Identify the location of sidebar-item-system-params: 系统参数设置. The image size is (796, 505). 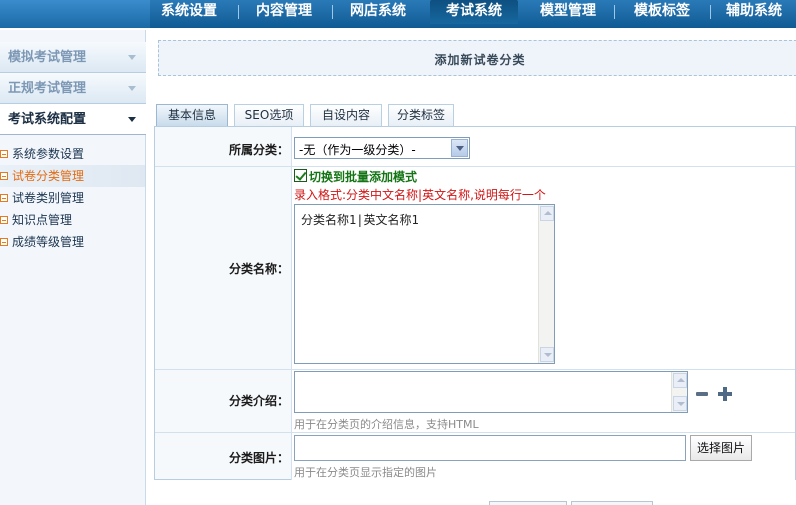
(72, 154).